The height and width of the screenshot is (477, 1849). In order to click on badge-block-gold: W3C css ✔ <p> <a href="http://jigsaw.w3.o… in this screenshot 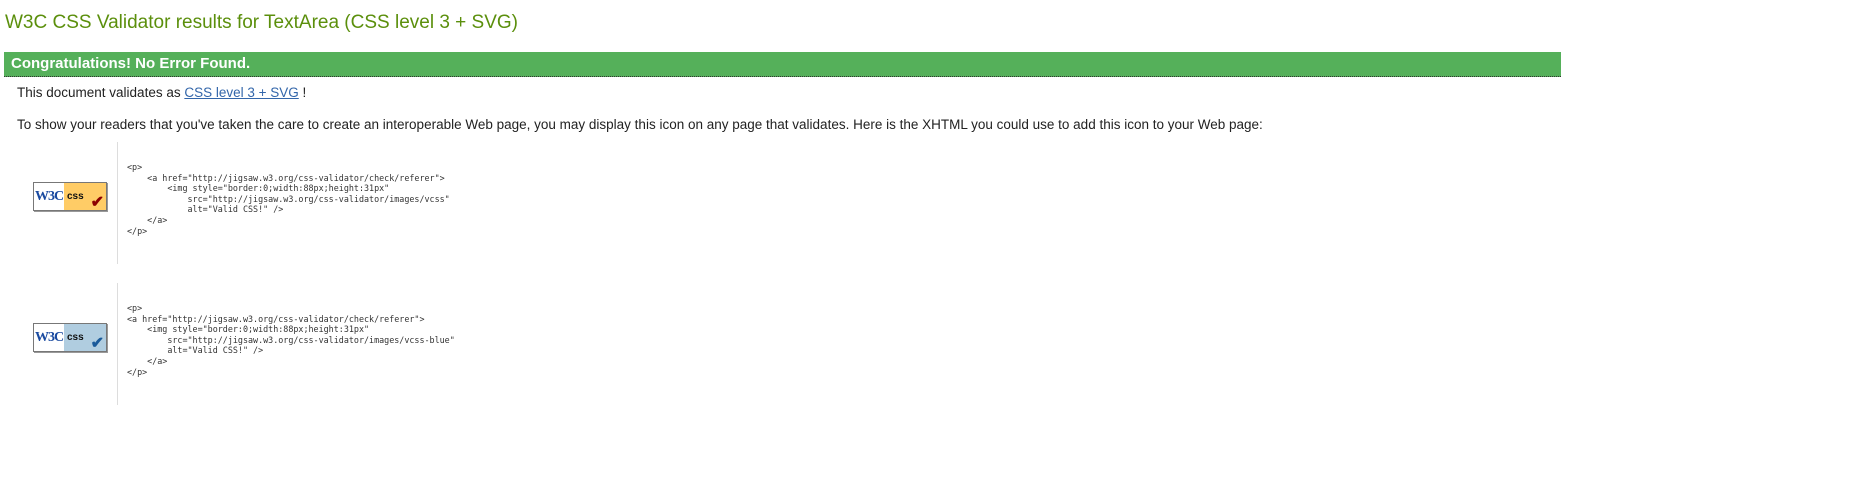, I will do `click(467, 203)`.